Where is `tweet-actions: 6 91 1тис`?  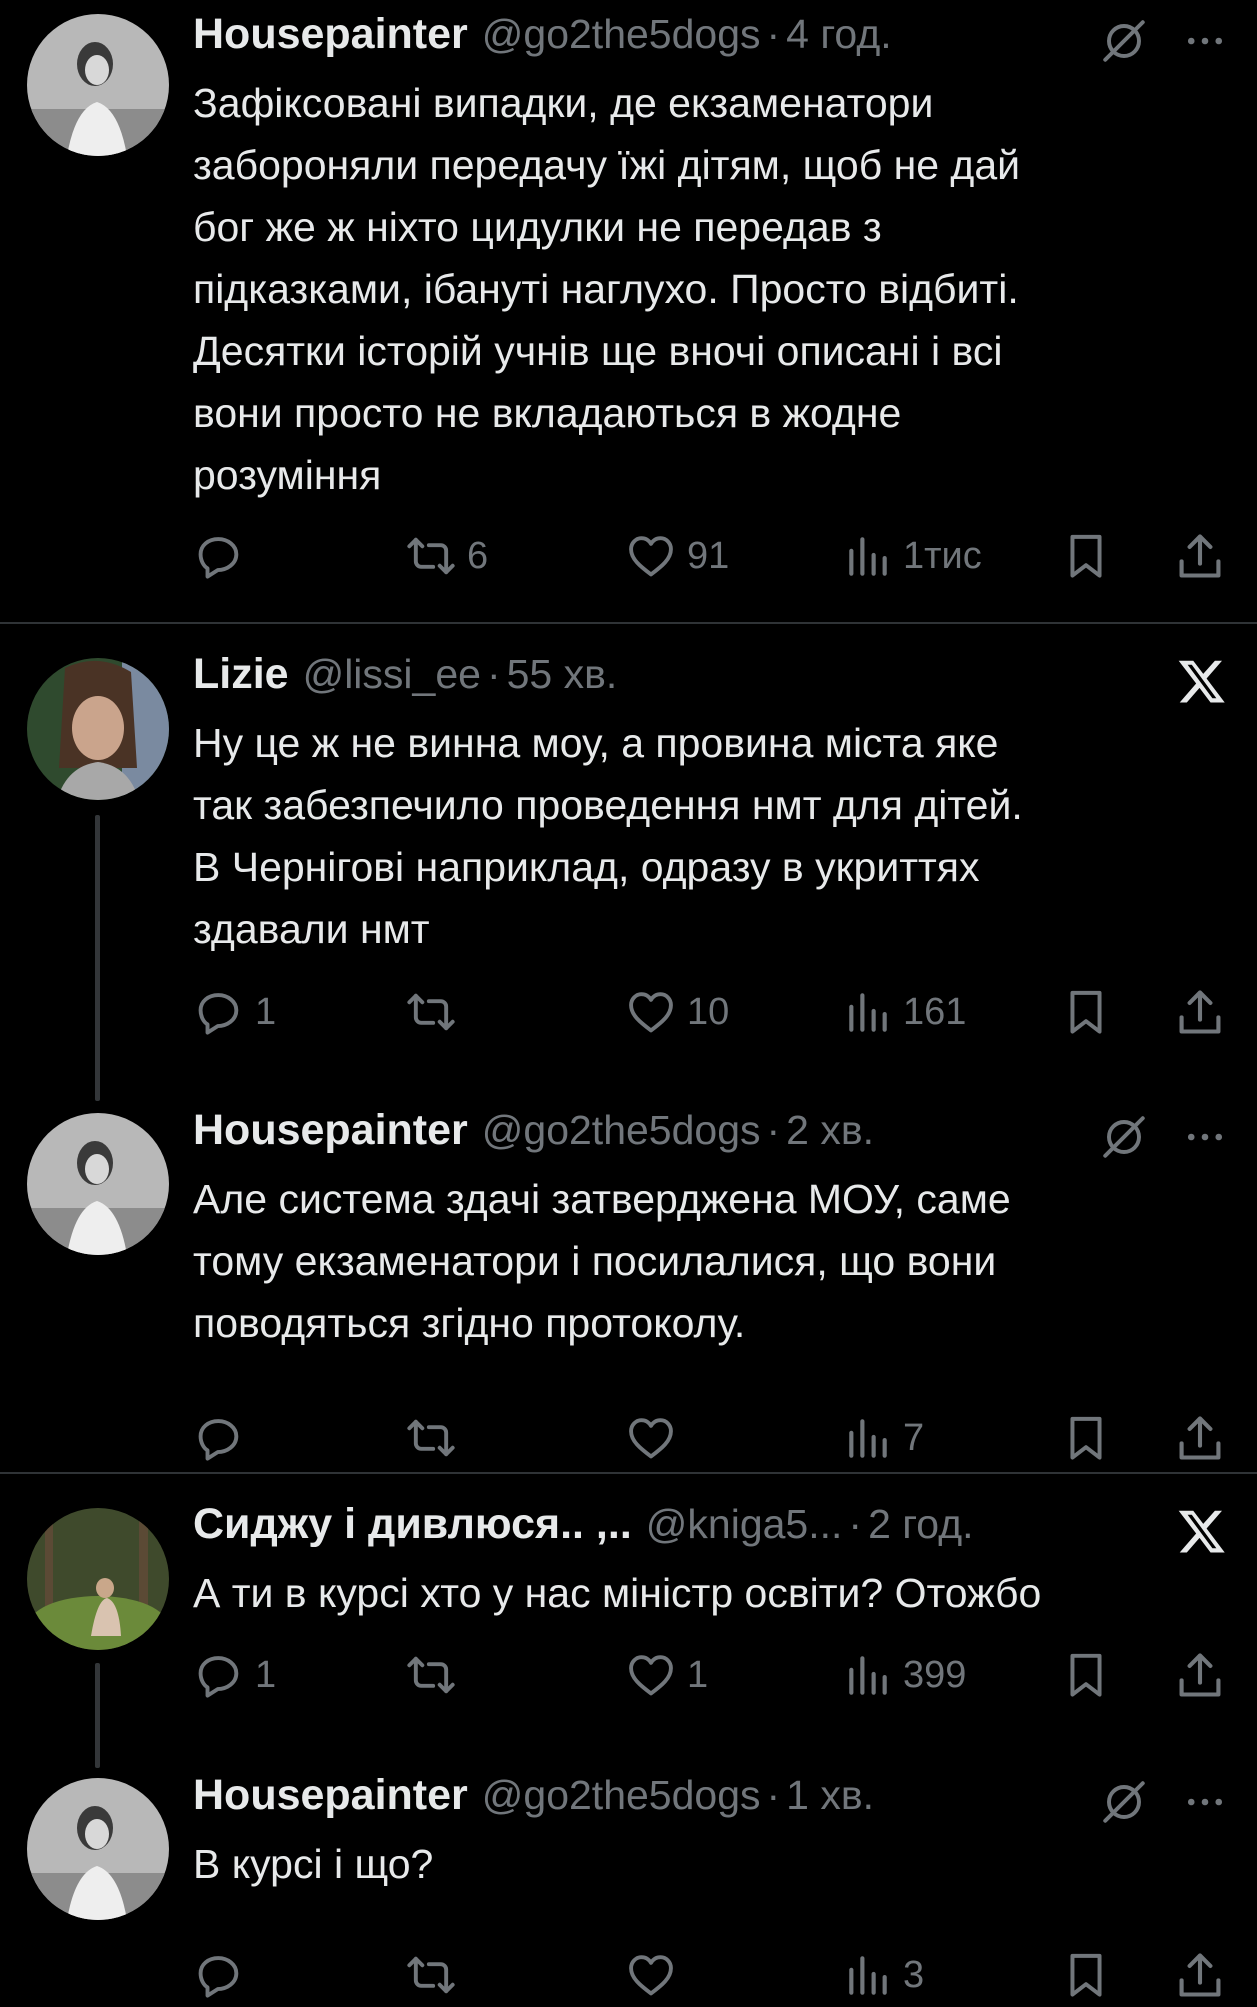 tweet-actions: 6 91 1тис is located at coordinates (711, 556).